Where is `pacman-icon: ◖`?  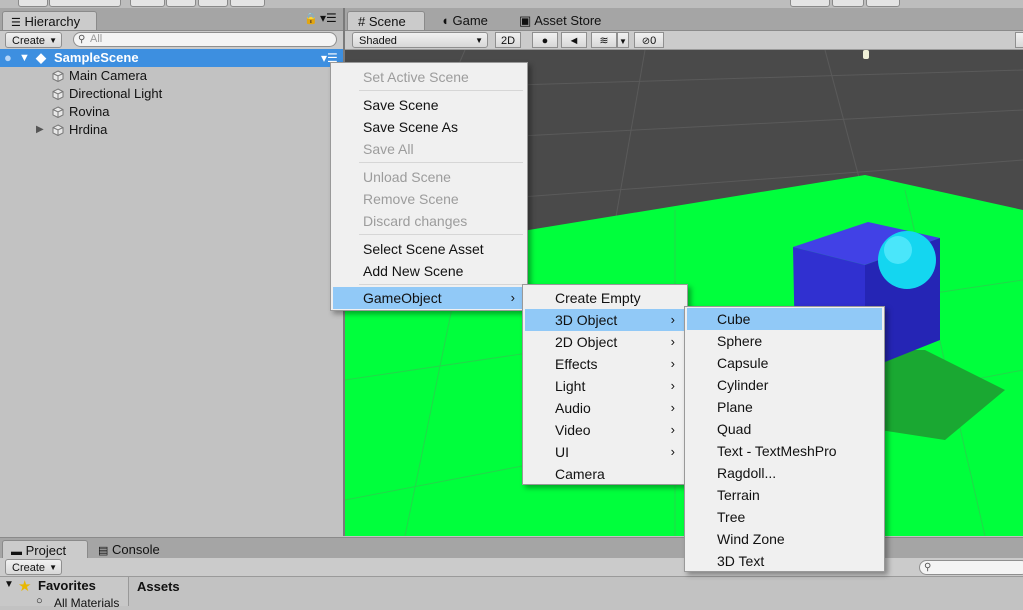
pacman-icon: ◖ is located at coordinates (445, 20).